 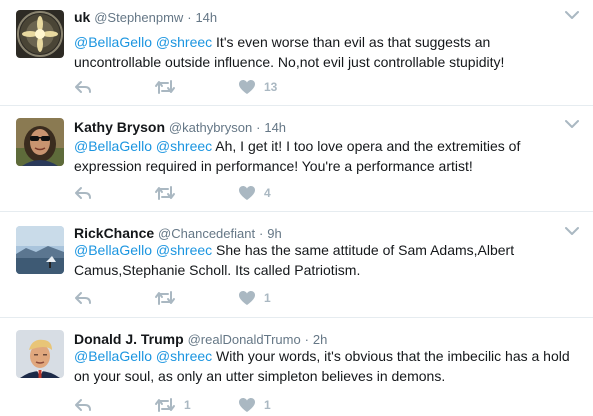 What do you see at coordinates (320, 339) in the screenshot?
I see `timestamp: 2h` at bounding box center [320, 339].